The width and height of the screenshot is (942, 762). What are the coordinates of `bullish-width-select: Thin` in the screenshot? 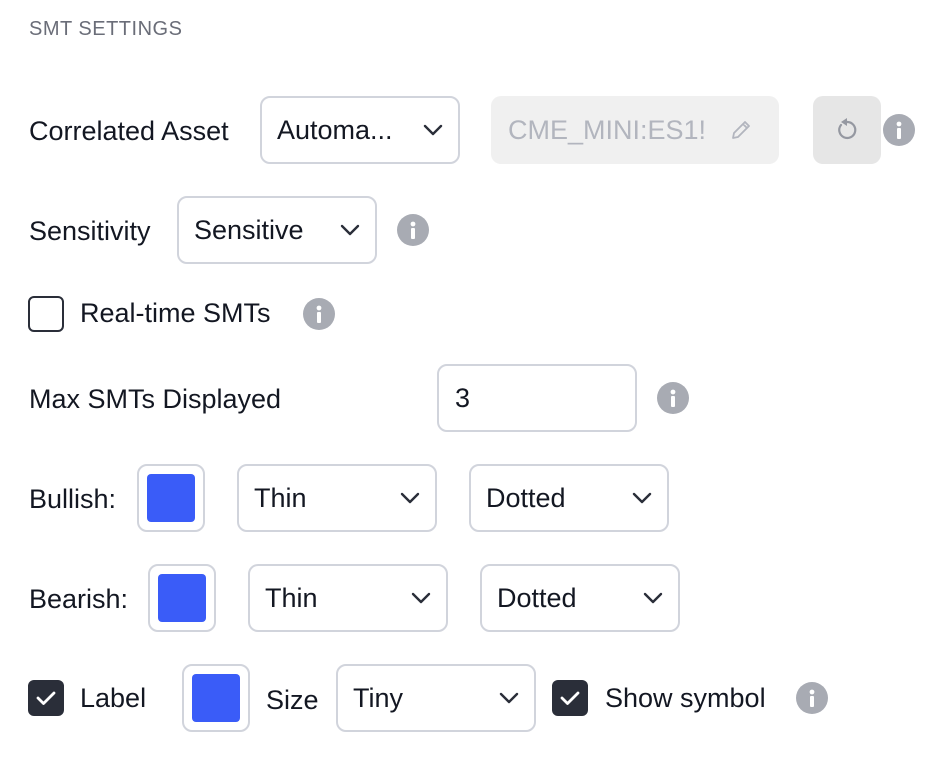 It's located at (337, 498).